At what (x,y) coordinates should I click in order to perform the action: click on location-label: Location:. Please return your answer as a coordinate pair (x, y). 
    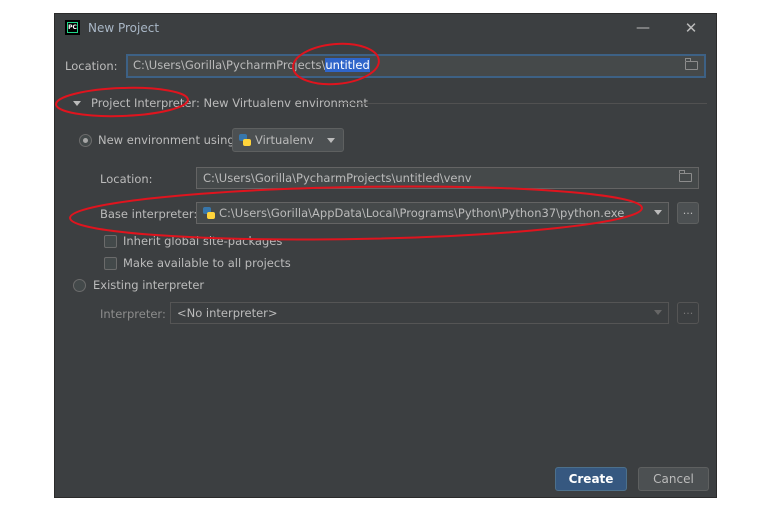
    Looking at the image, I should click on (91, 66).